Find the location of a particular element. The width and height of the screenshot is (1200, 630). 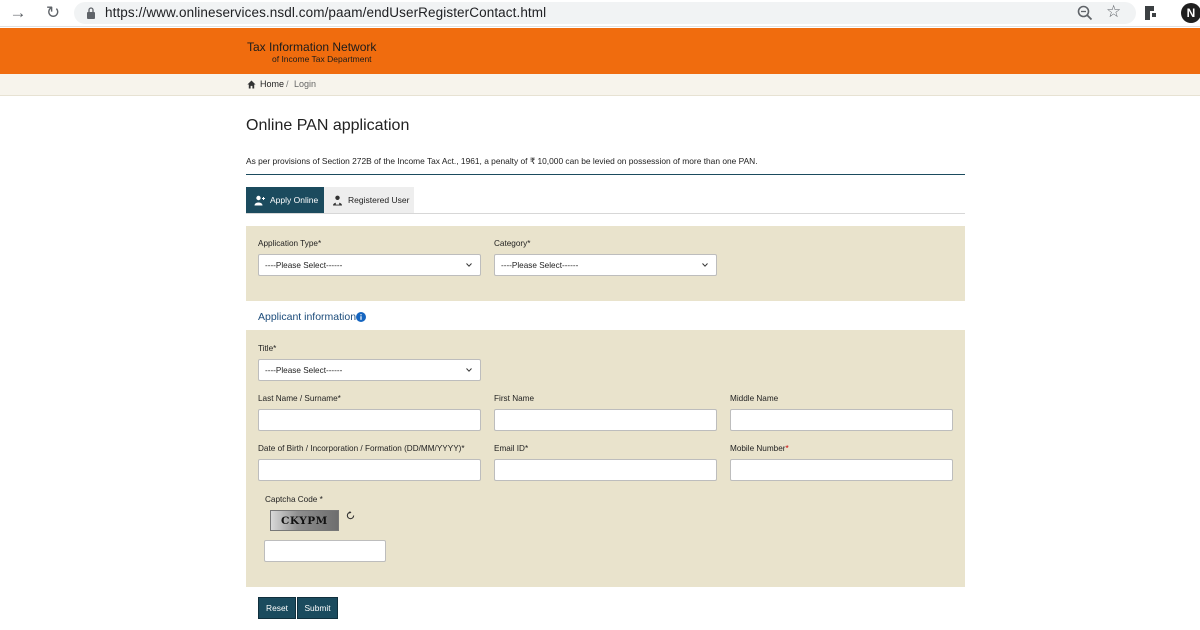

home-icon is located at coordinates (251, 84).